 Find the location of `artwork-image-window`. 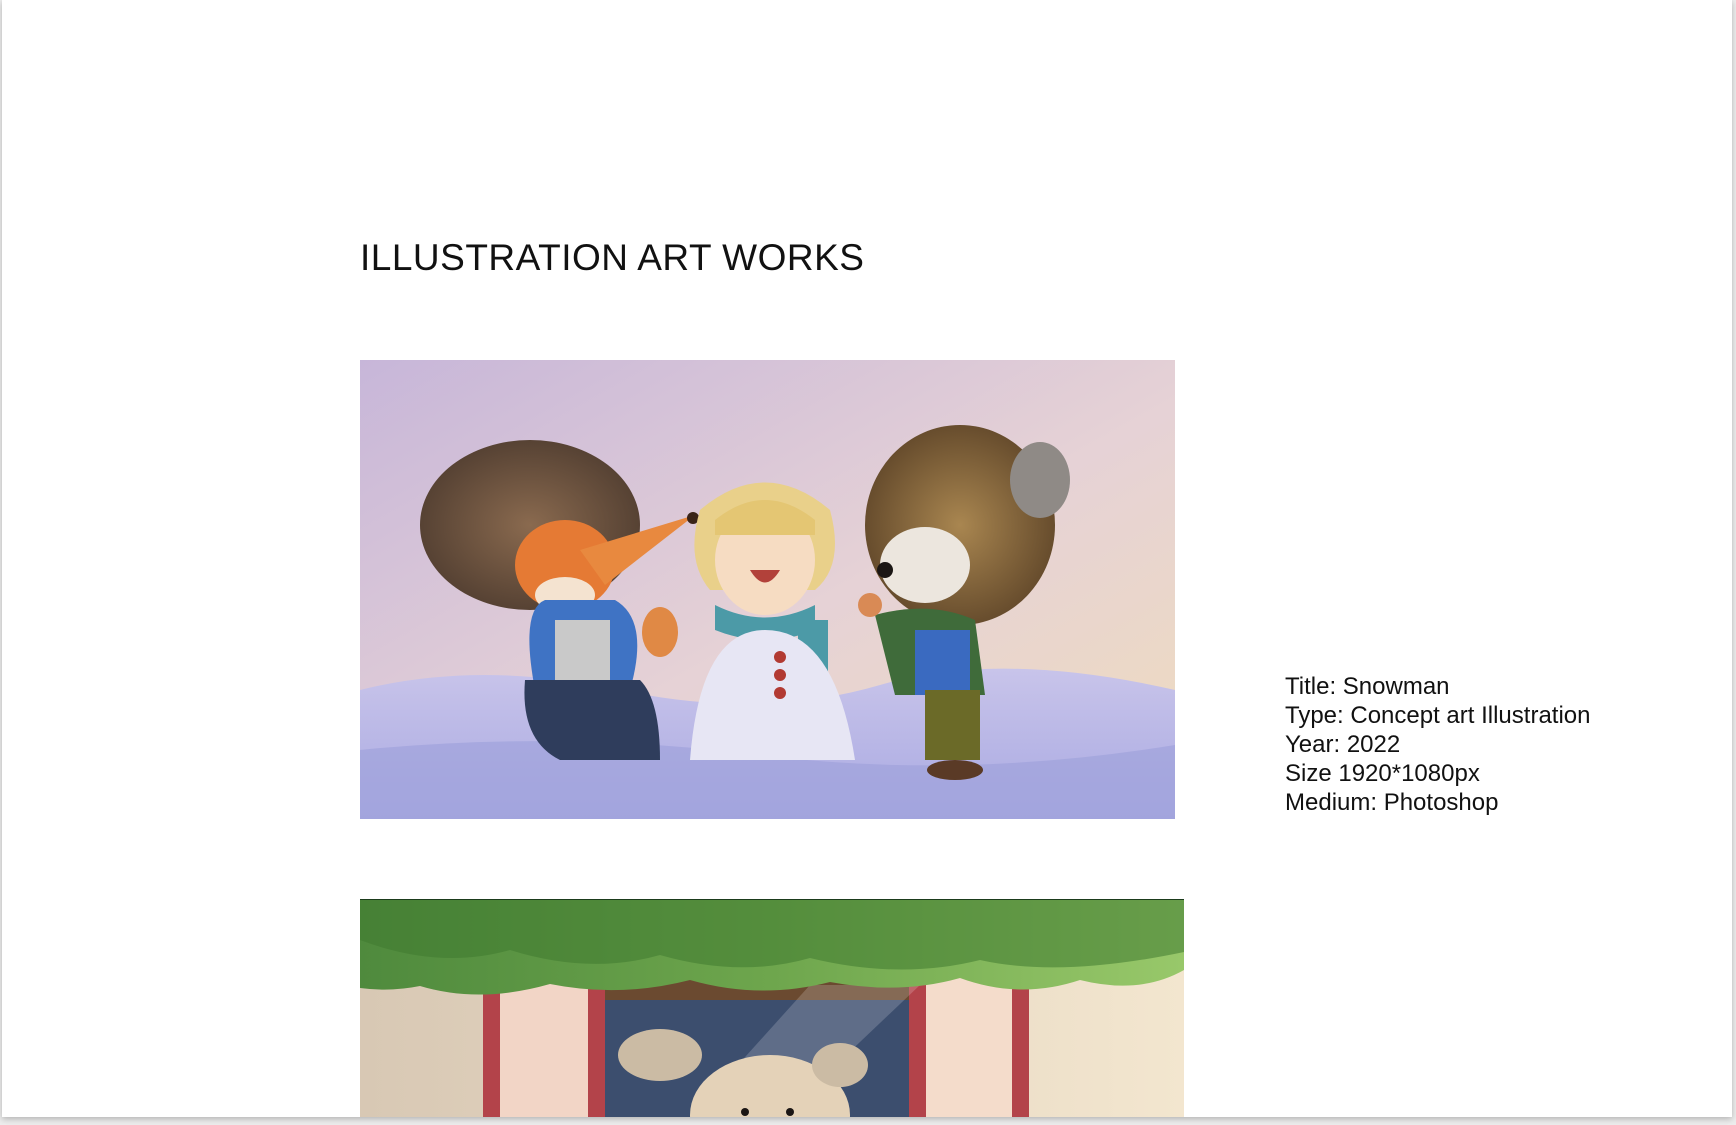

artwork-image-window is located at coordinates (772, 1008).